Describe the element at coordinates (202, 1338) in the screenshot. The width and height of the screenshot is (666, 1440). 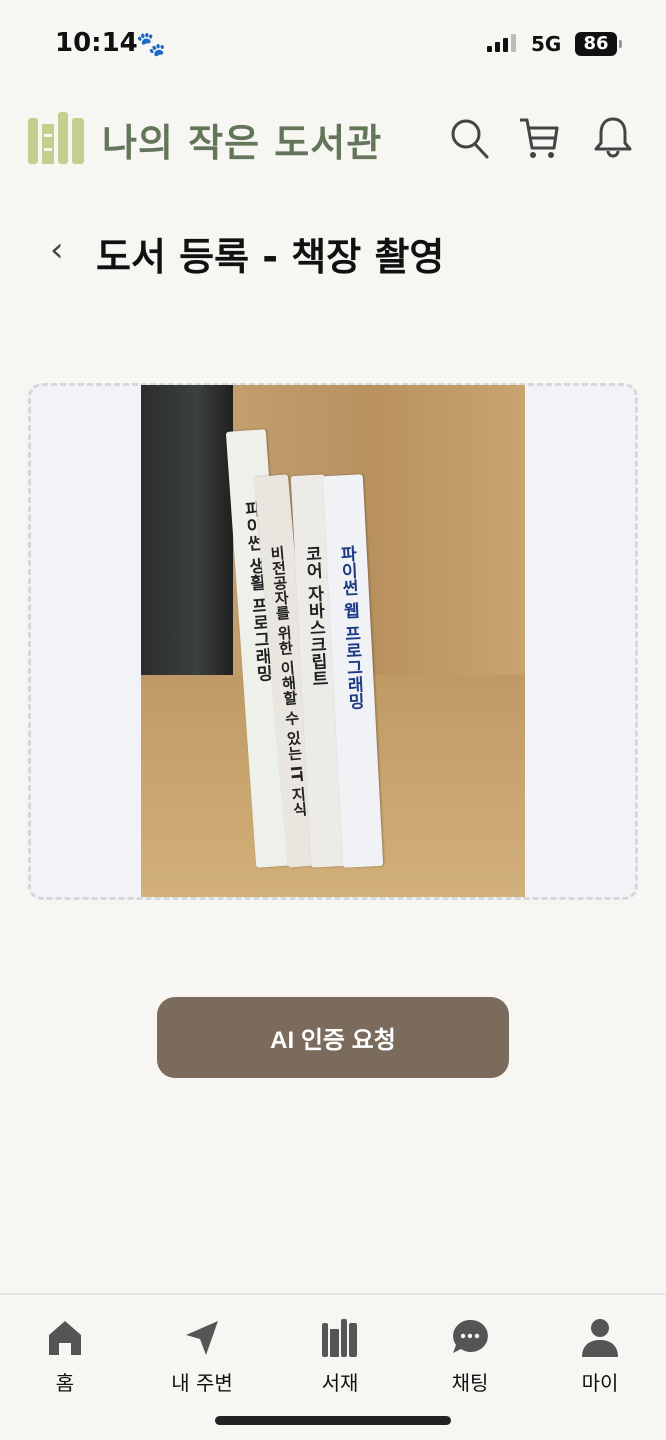
I see `location-arrow-icon` at that location.